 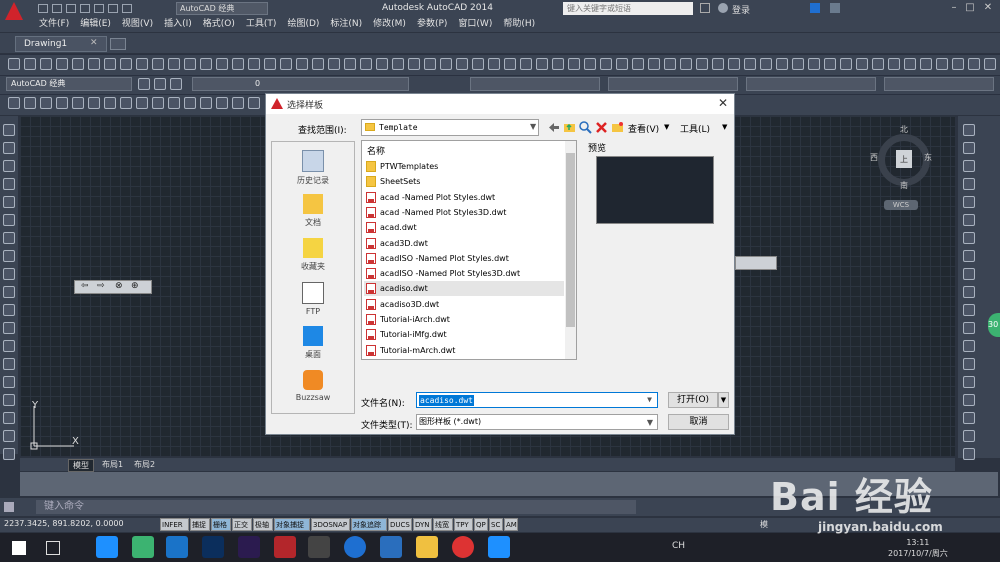 I want to click on compass-south: 南, so click(x=904, y=185).